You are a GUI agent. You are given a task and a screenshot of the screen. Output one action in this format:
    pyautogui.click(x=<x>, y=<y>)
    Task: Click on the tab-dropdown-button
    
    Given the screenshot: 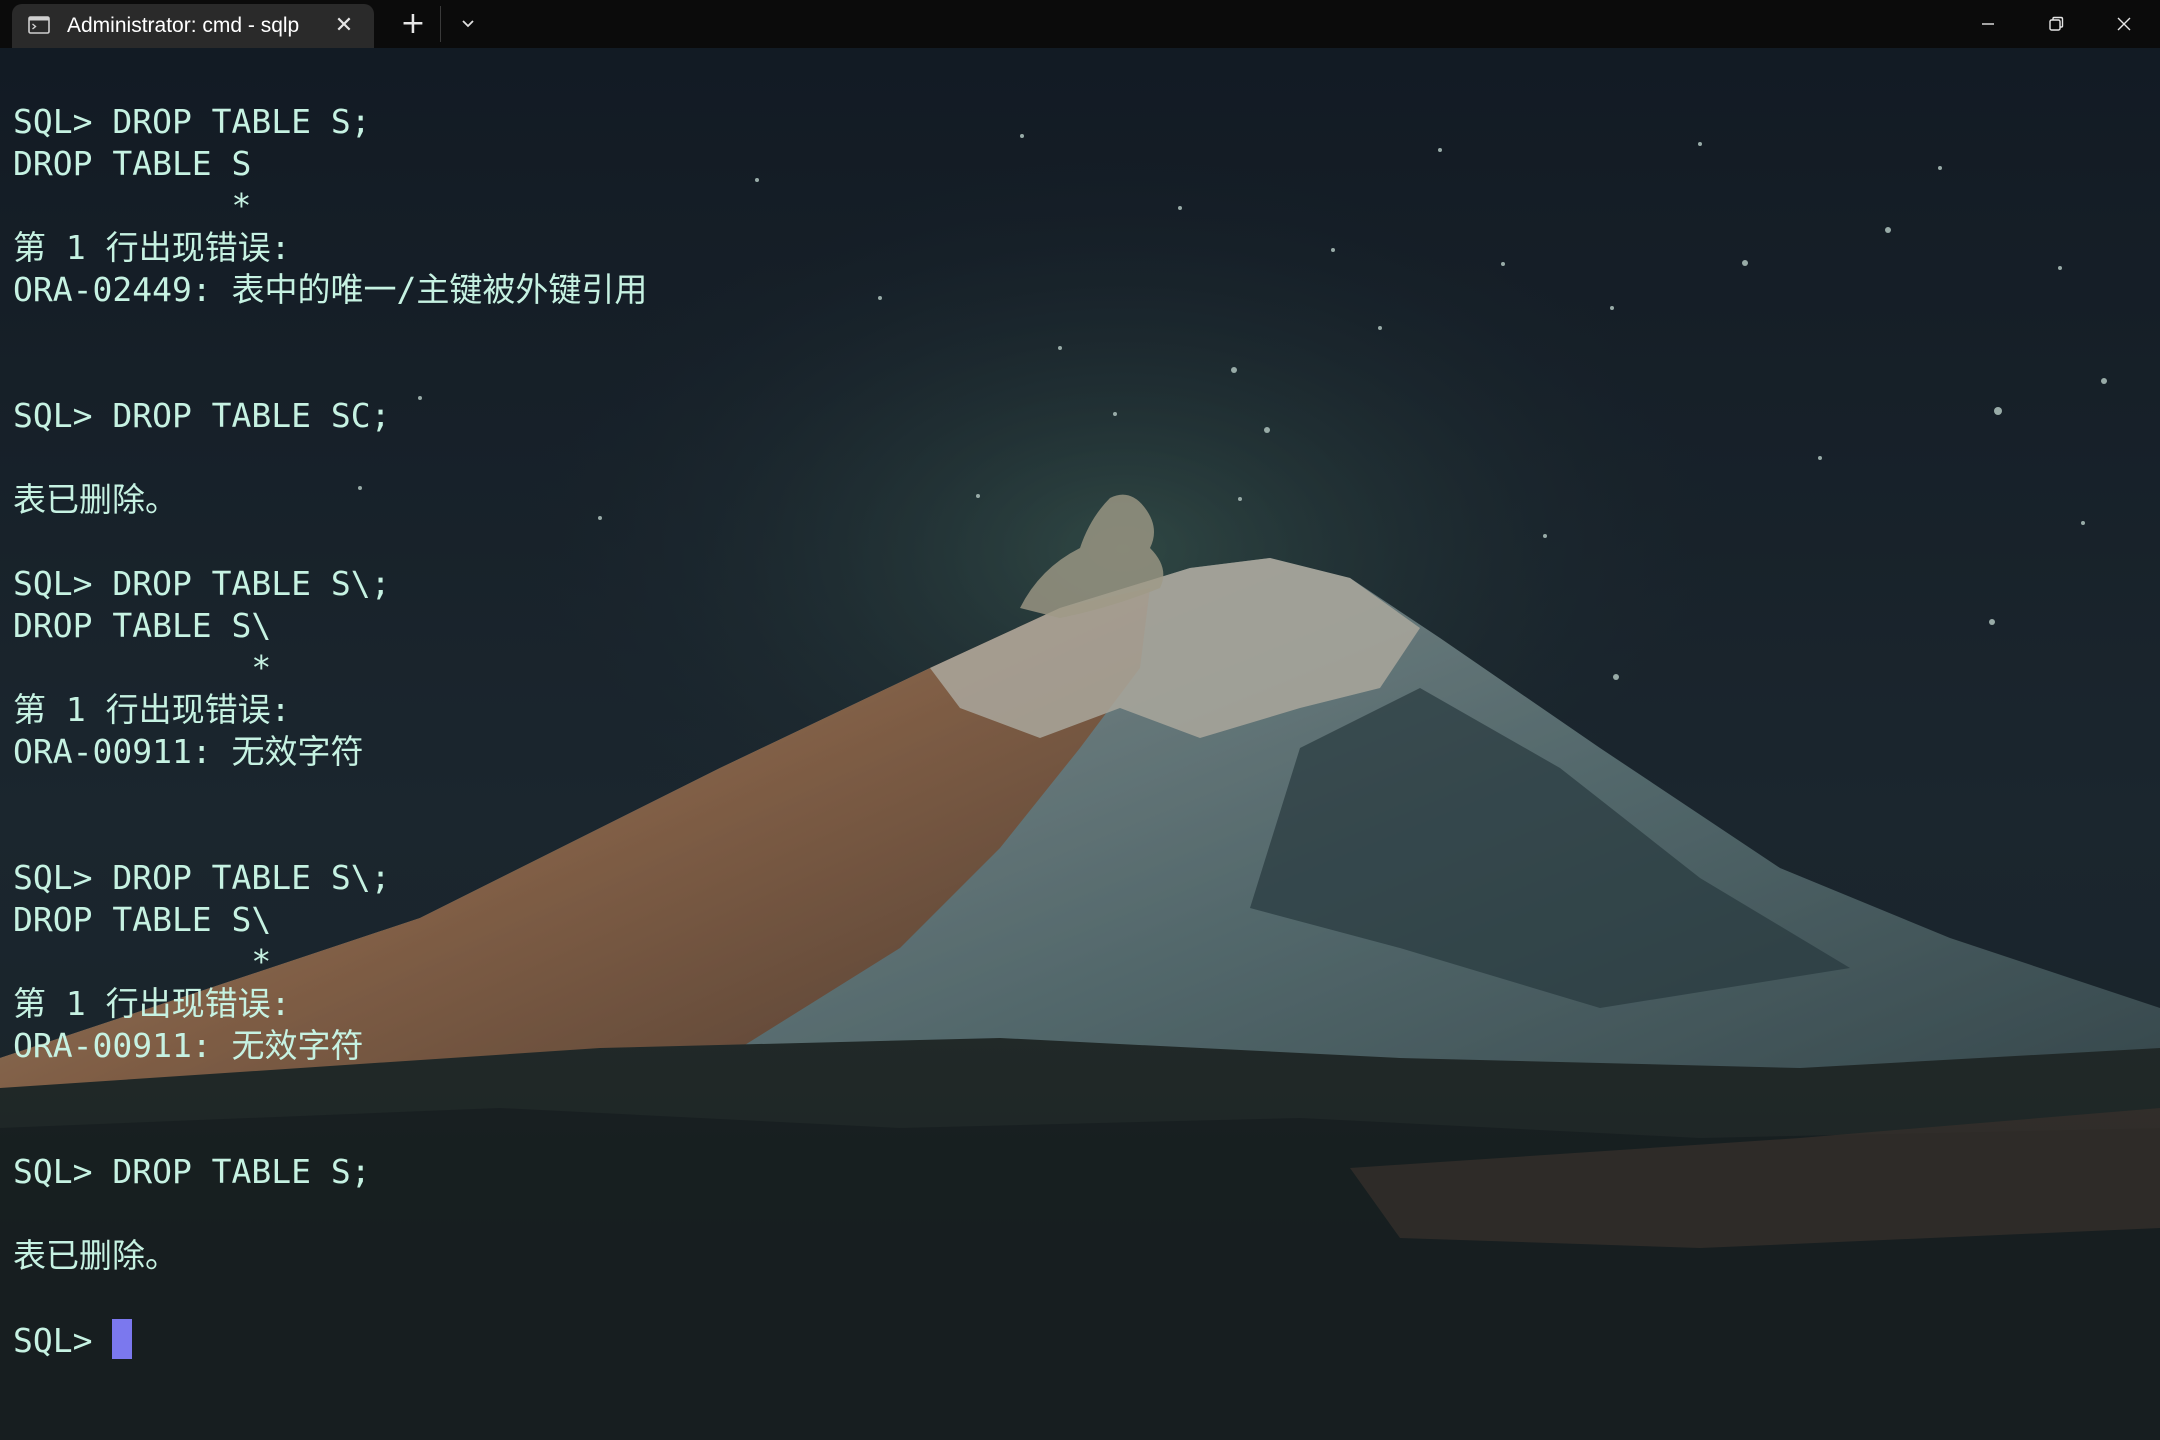 What is the action you would take?
    pyautogui.click(x=468, y=24)
    